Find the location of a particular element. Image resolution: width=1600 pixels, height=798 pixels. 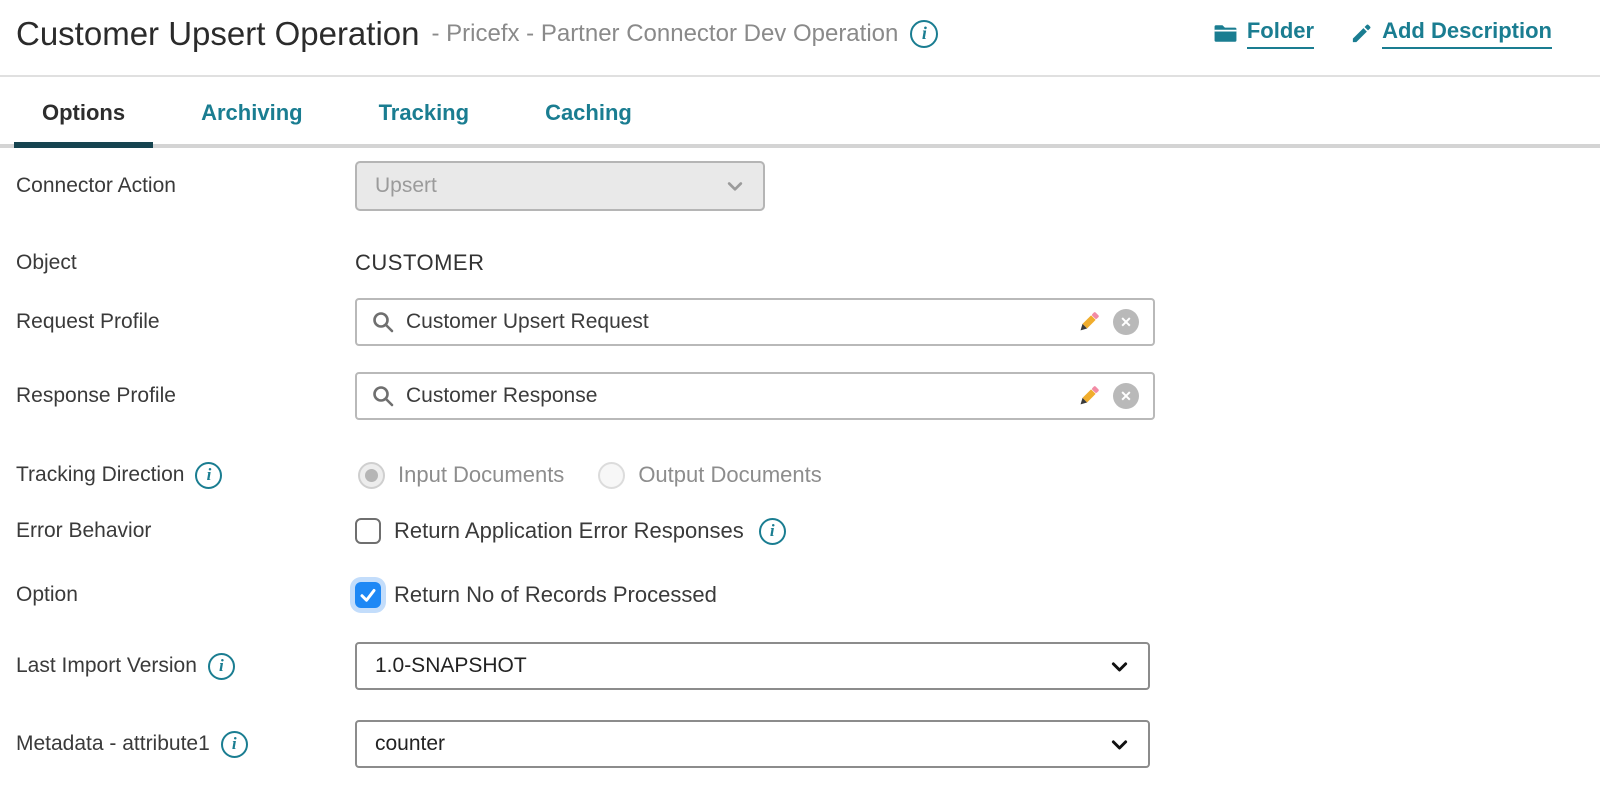

option-label: Option is located at coordinates (47, 594).